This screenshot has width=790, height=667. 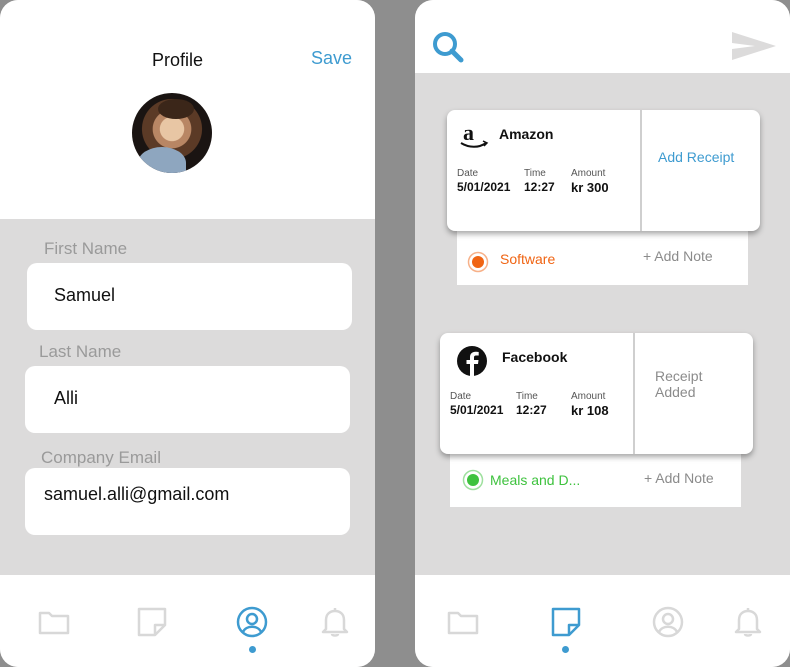 What do you see at coordinates (754, 47) in the screenshot?
I see `send-icon` at bounding box center [754, 47].